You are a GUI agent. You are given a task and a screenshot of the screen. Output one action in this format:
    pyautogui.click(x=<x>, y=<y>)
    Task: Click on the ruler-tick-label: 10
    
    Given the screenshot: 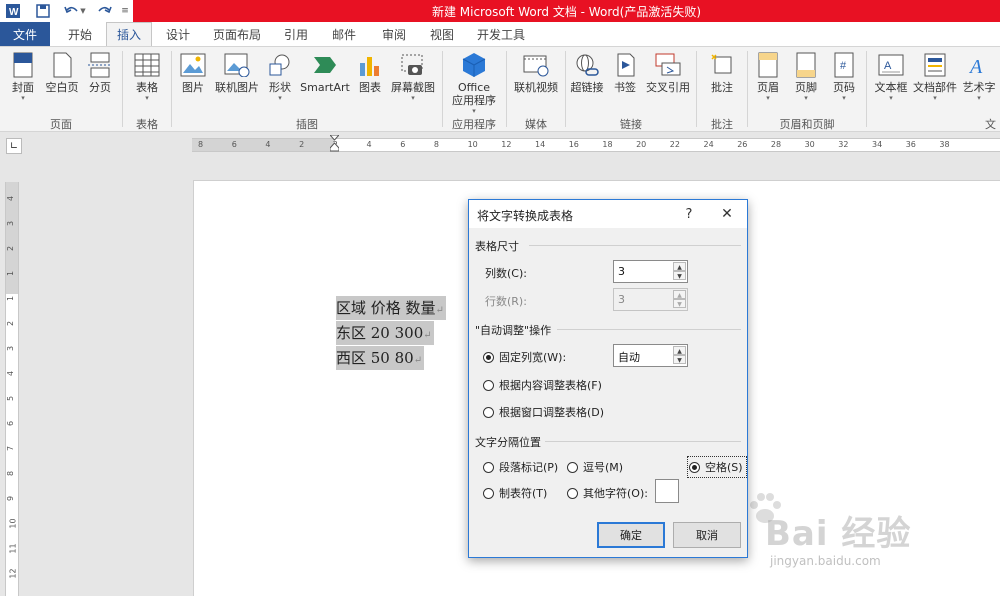 What is the action you would take?
    pyautogui.click(x=472, y=144)
    